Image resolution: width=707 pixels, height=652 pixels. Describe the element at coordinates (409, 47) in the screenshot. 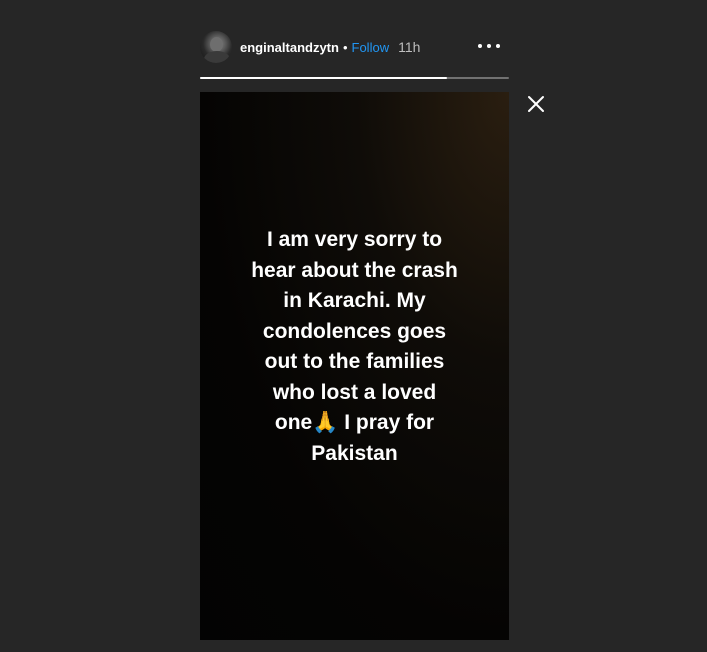

I see `post-time: 11h` at that location.